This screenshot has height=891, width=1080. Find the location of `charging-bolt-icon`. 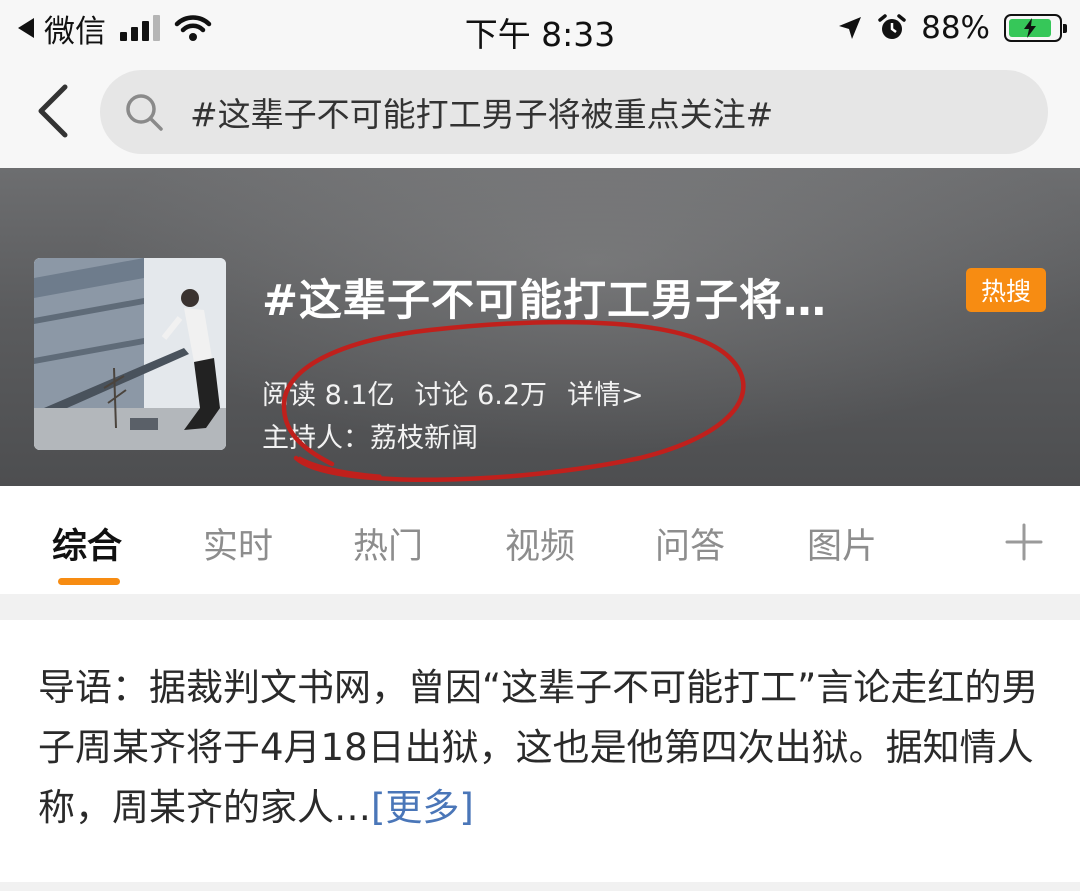

charging-bolt-icon is located at coordinates (1030, 28).